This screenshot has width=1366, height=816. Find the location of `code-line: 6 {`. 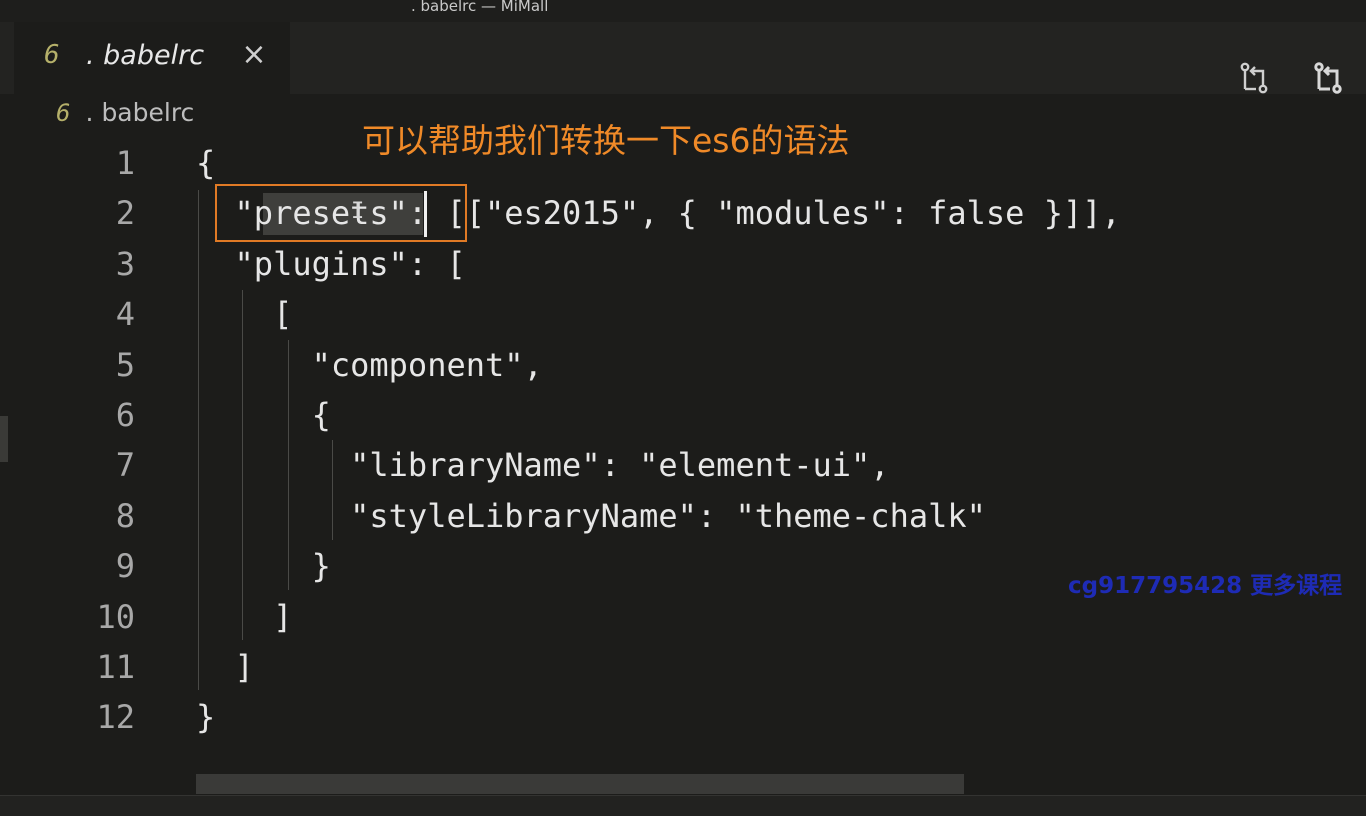

code-line: 6 { is located at coordinates (683, 415).